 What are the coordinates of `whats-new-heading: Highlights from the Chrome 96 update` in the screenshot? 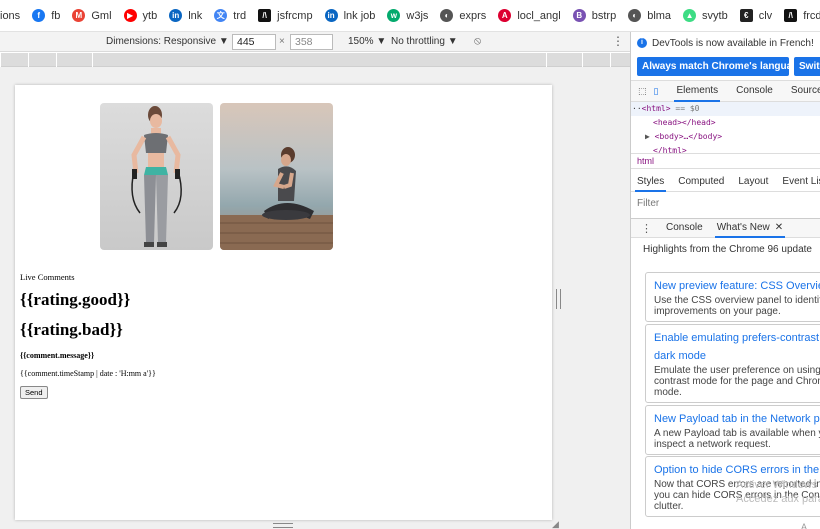 It's located at (727, 249).